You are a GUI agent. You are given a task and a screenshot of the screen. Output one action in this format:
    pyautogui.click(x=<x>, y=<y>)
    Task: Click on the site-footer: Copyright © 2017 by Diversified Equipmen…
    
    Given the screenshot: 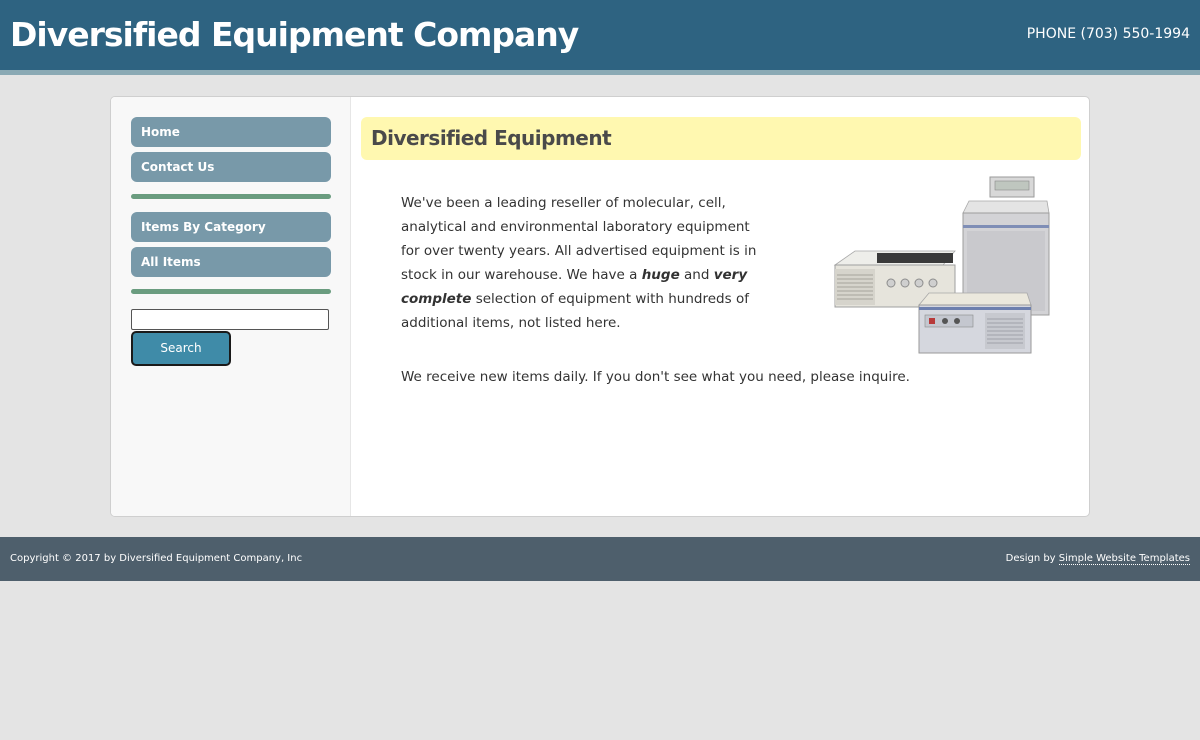 What is the action you would take?
    pyautogui.click(x=600, y=559)
    